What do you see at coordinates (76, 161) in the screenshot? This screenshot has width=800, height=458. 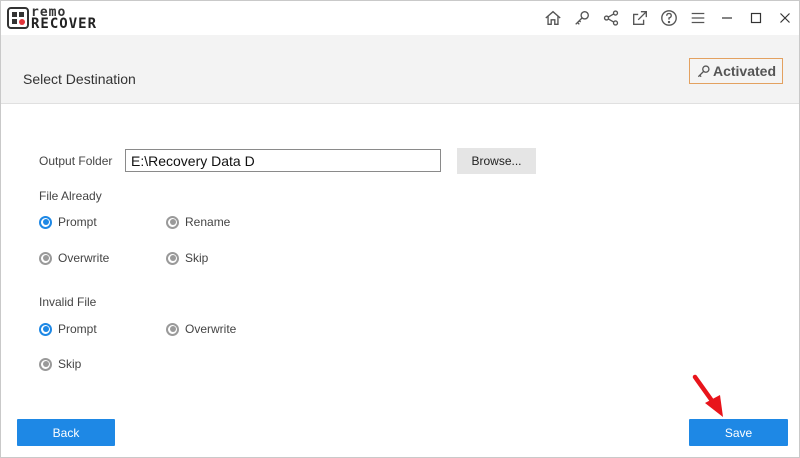 I see `output-folder-label: Output Folder` at bounding box center [76, 161].